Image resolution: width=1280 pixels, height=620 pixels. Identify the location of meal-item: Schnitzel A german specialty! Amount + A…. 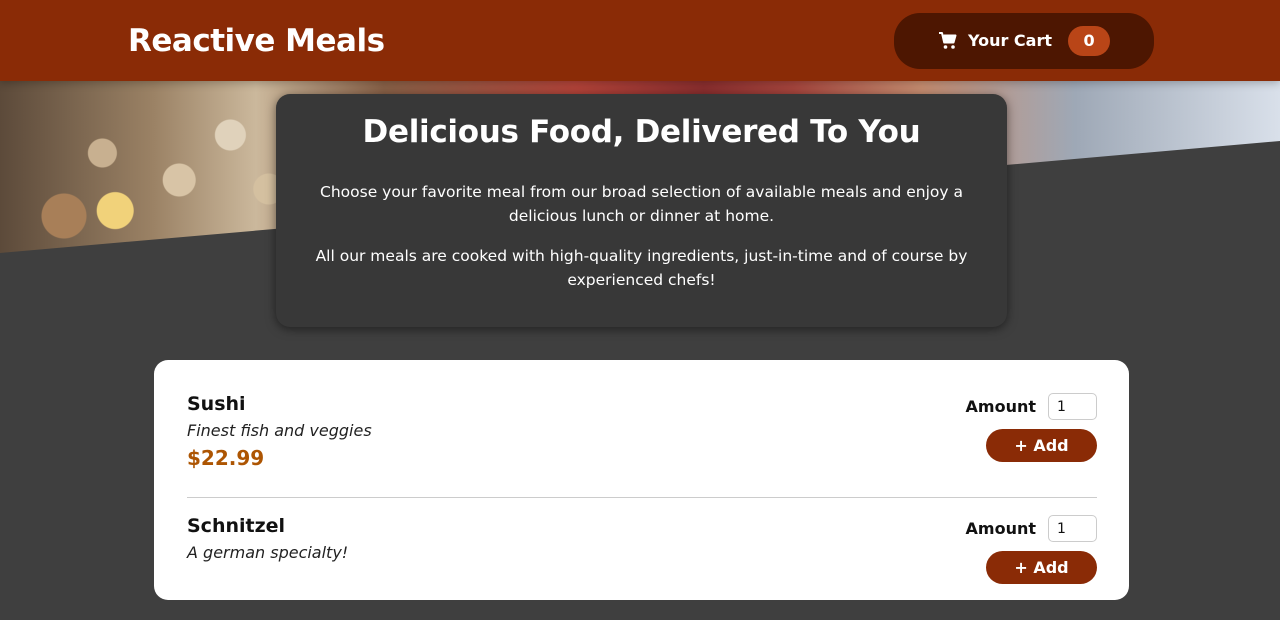
(642, 559).